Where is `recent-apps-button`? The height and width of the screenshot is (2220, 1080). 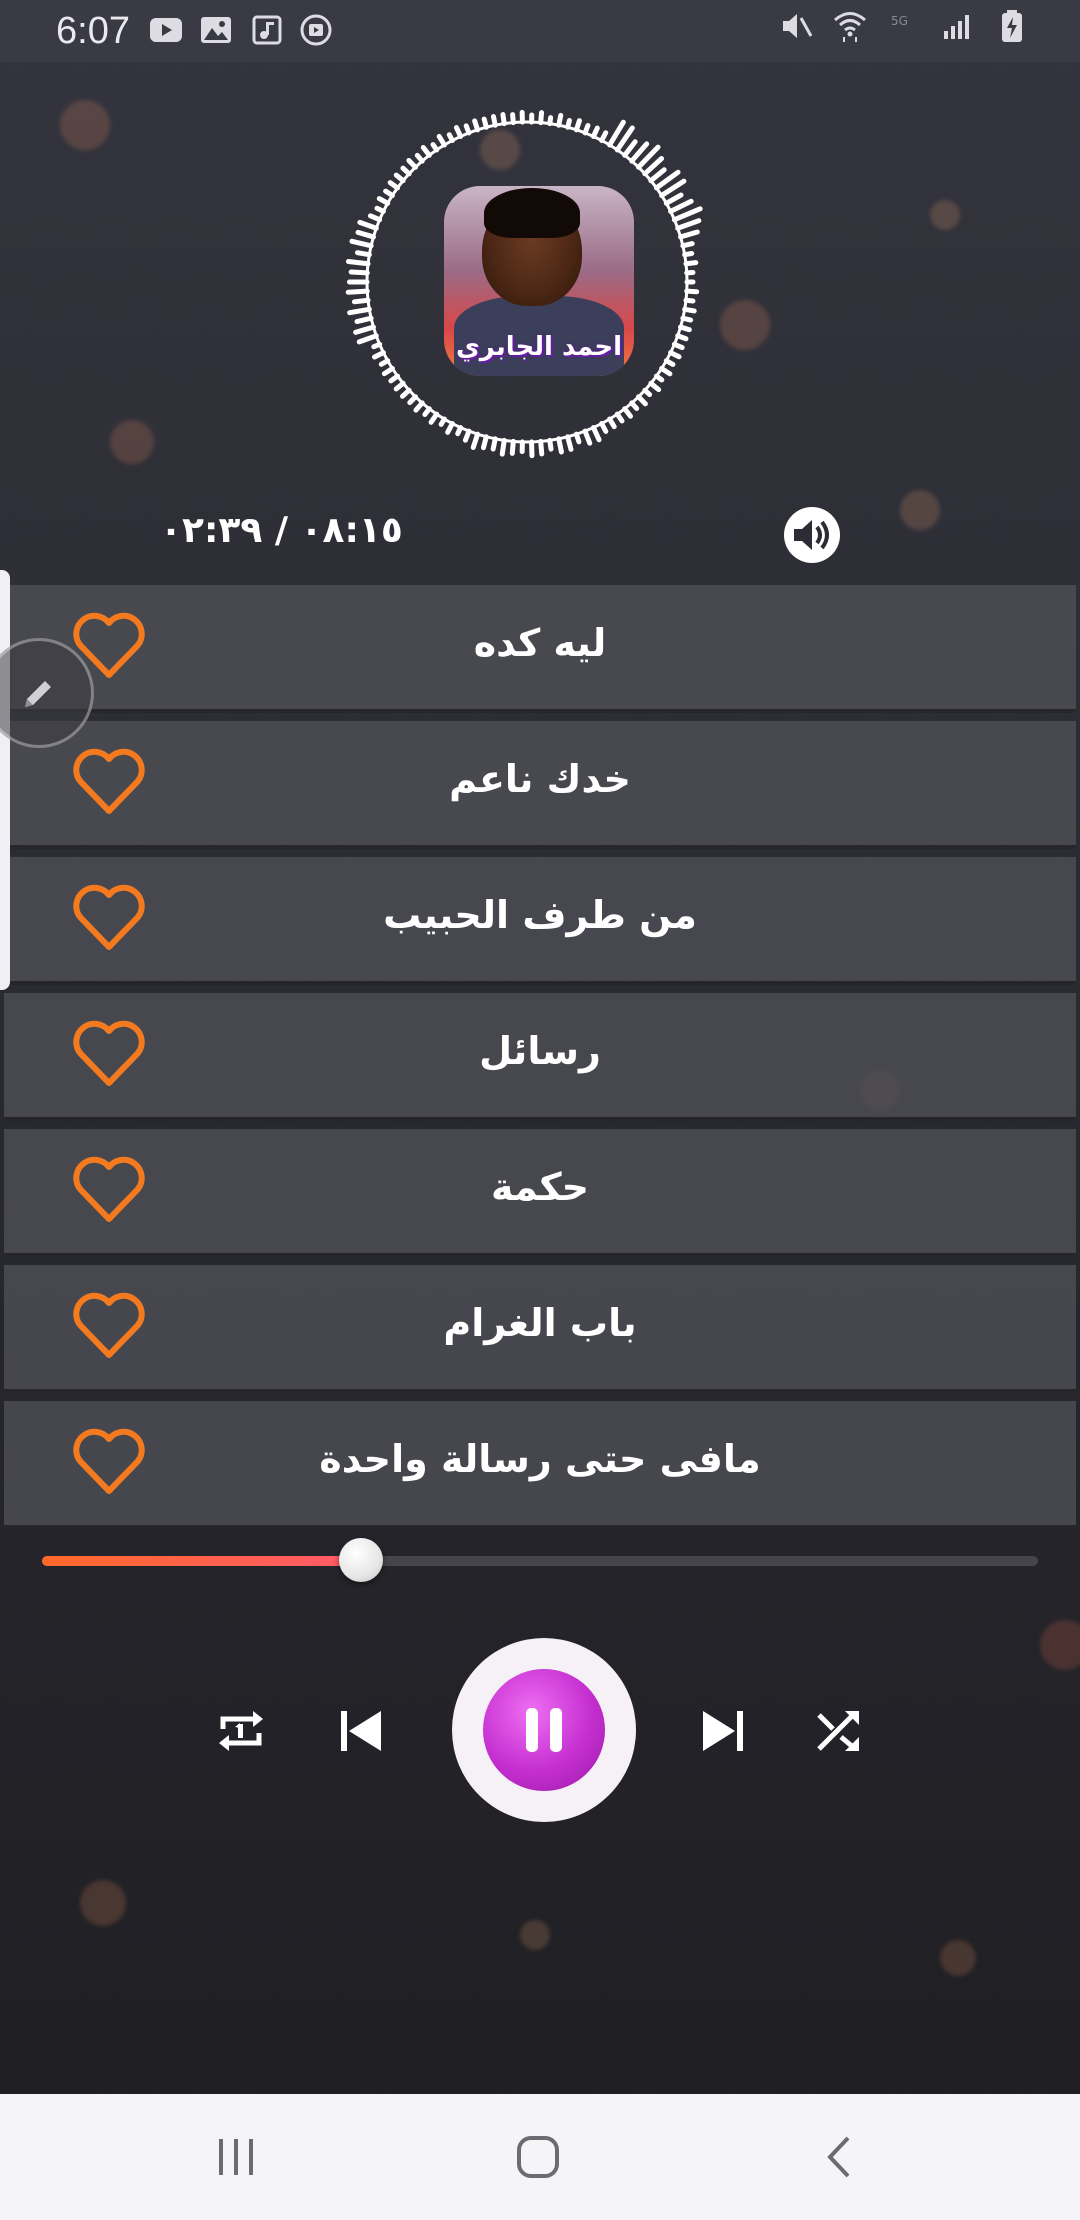 recent-apps-button is located at coordinates (236, 2157).